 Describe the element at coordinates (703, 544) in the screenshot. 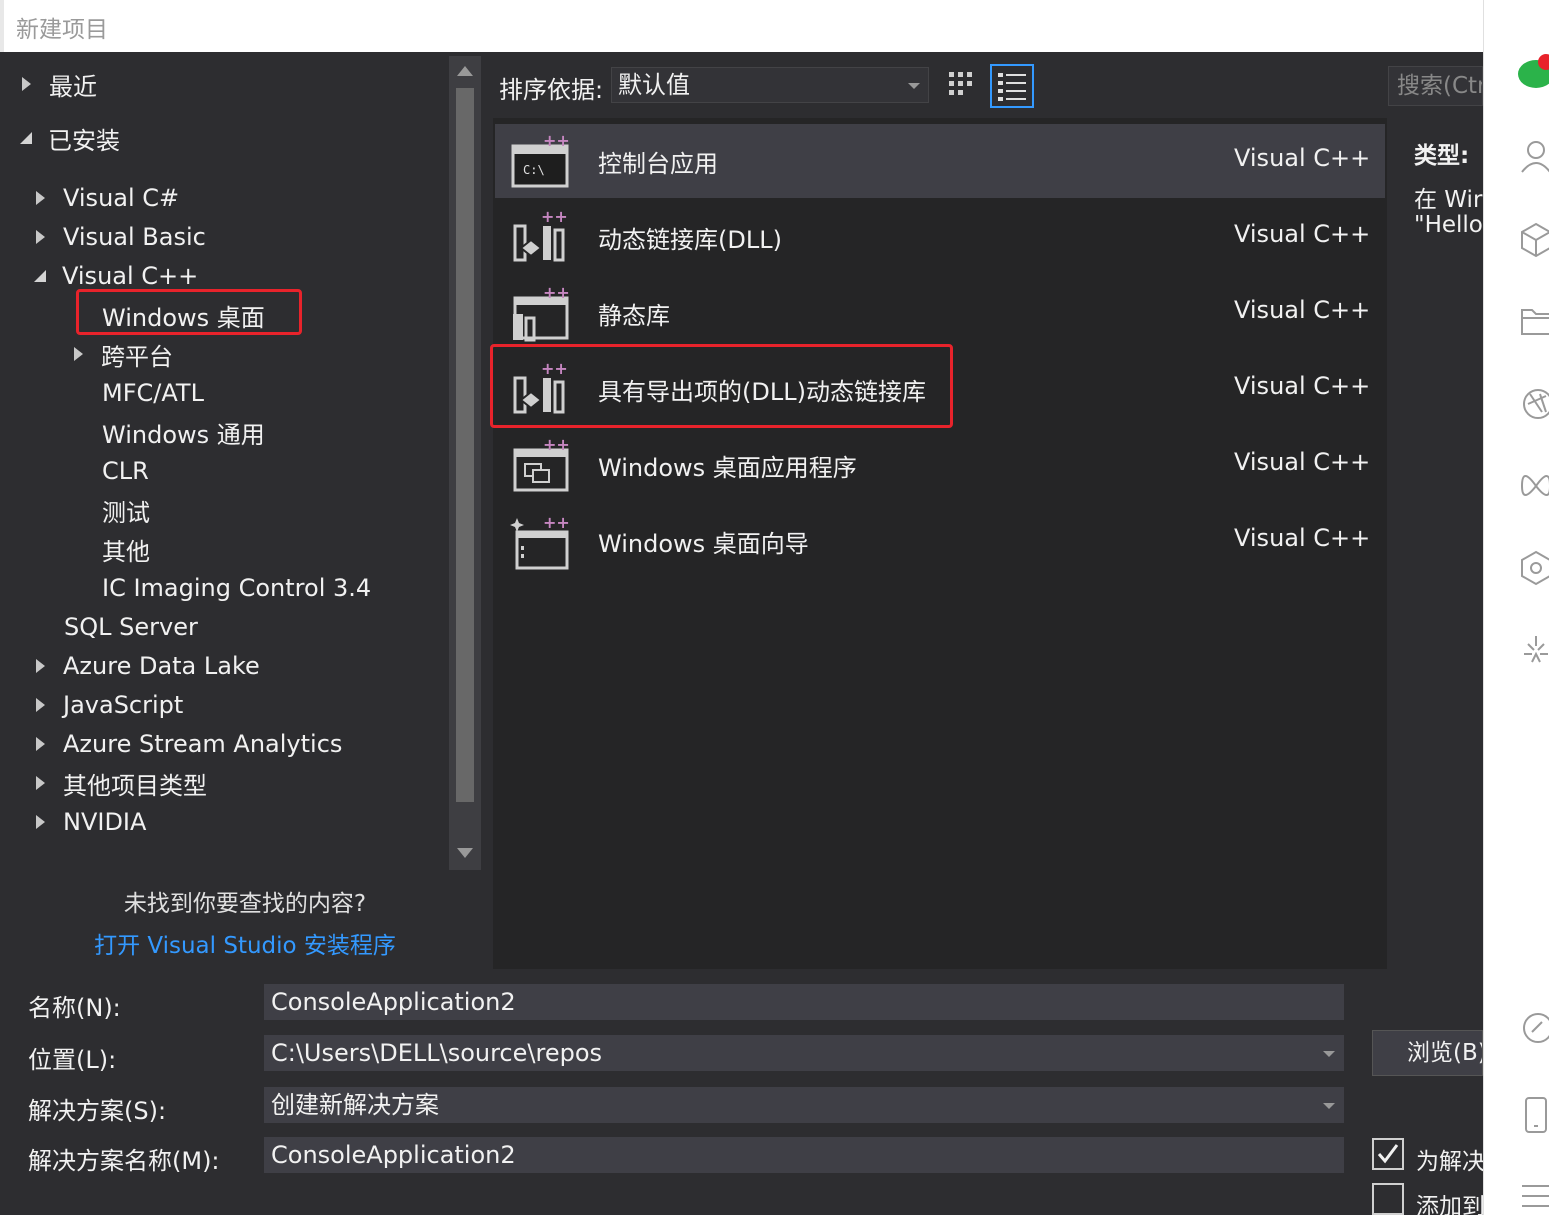

I see `template-name: Windows 桌面向导` at that location.